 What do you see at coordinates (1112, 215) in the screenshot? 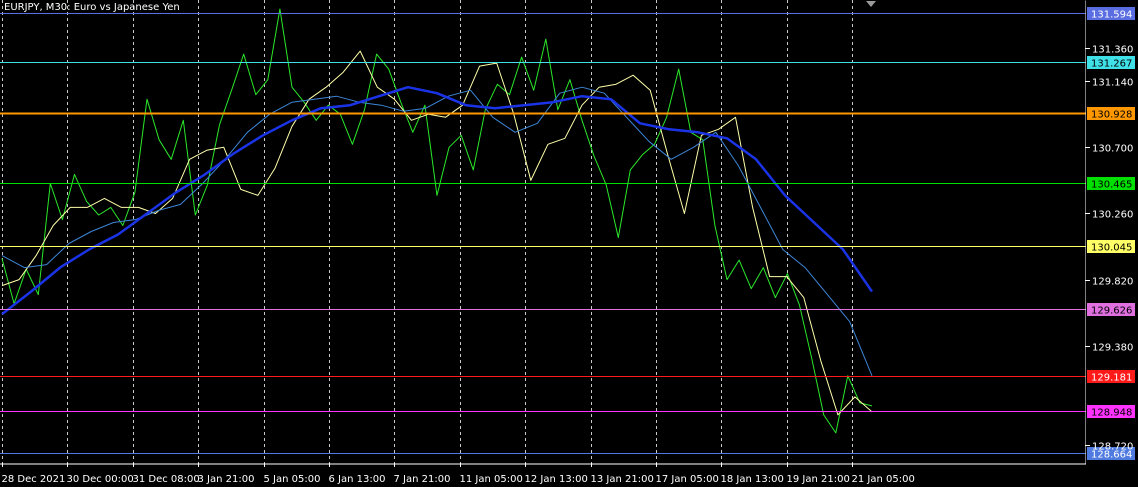
I see `price-tick-label: 130.260` at bounding box center [1112, 215].